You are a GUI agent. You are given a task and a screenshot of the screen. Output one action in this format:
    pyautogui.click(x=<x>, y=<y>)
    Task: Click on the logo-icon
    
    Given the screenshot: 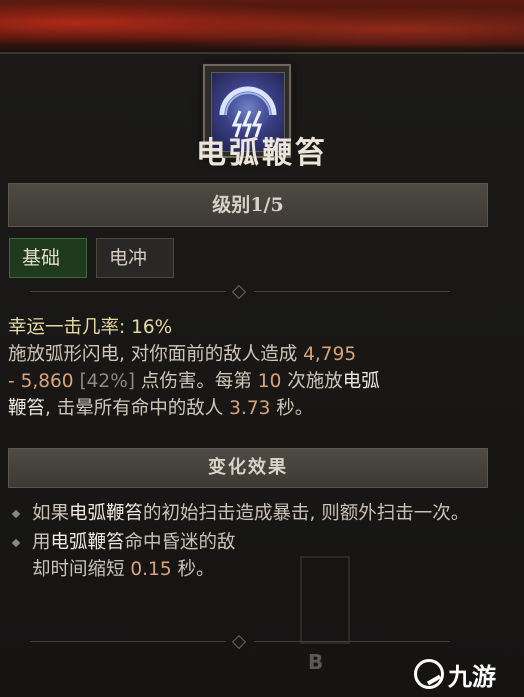 What is the action you would take?
    pyautogui.click(x=429, y=674)
    